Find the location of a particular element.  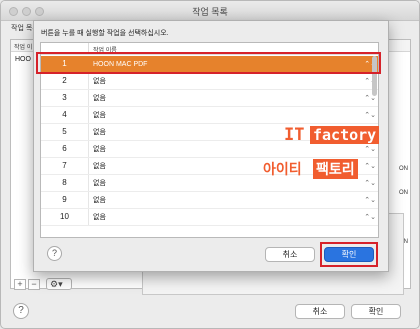

watermark-korean-b: 팩토리 is located at coordinates (335, 169).